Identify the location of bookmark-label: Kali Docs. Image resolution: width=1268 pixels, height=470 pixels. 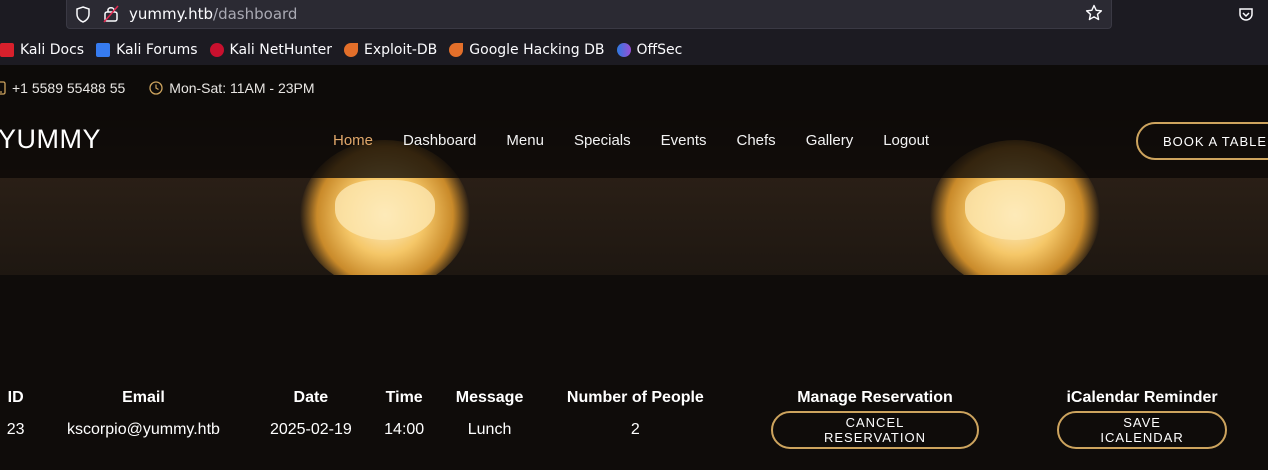
(52, 50).